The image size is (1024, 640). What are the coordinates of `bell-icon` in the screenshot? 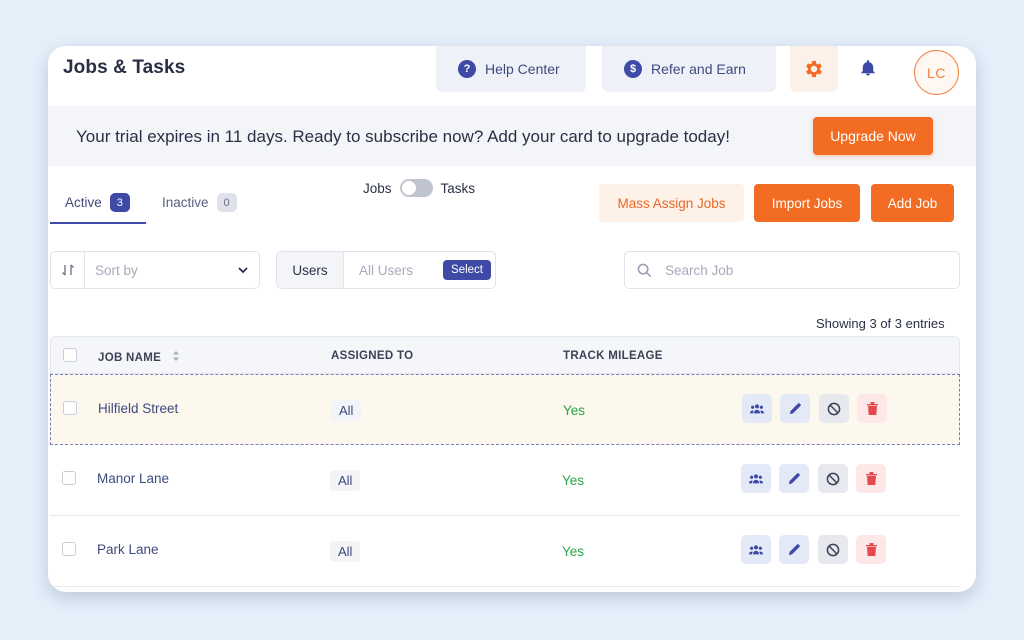 It's located at (868, 68).